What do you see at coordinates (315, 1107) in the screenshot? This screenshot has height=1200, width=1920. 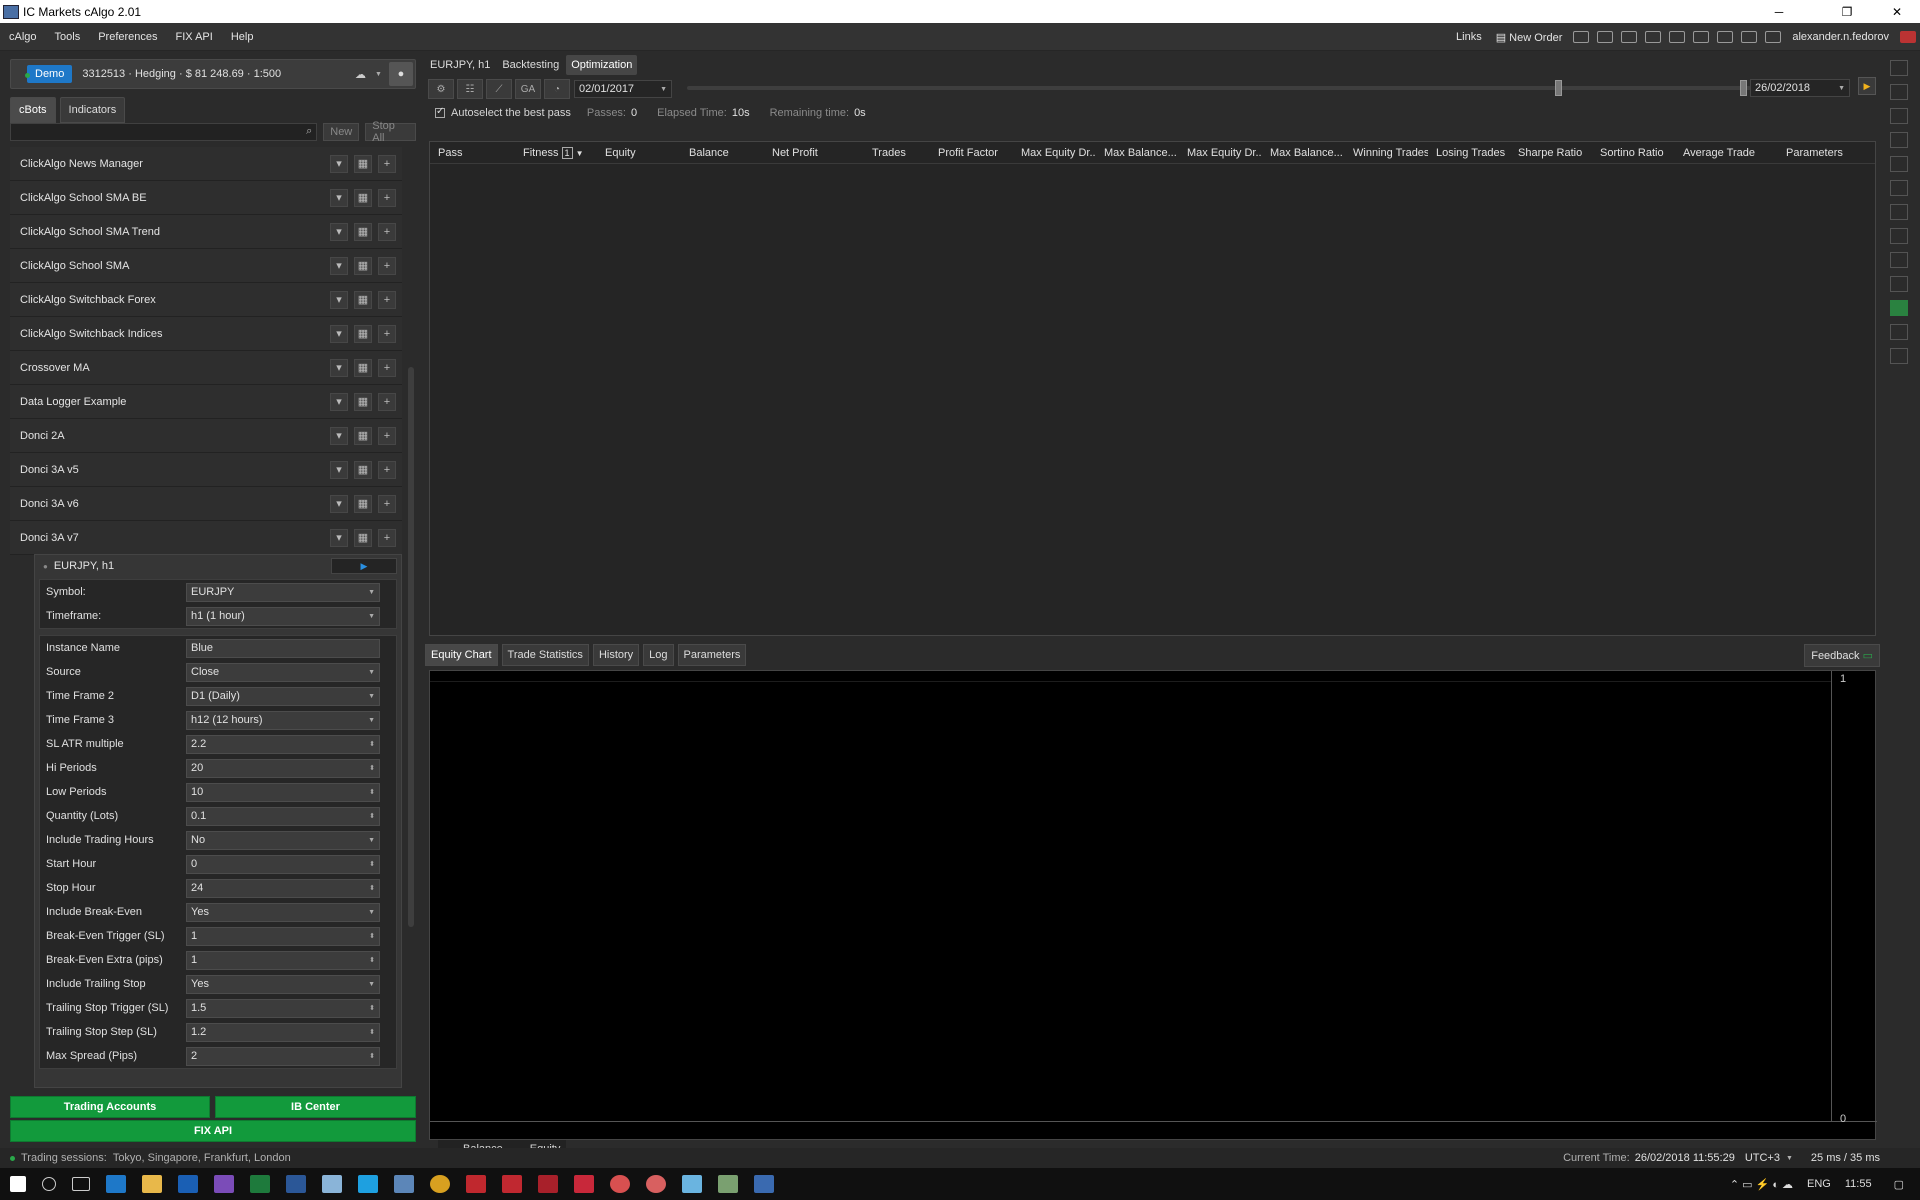 I see `ib-center-button: IB Center` at bounding box center [315, 1107].